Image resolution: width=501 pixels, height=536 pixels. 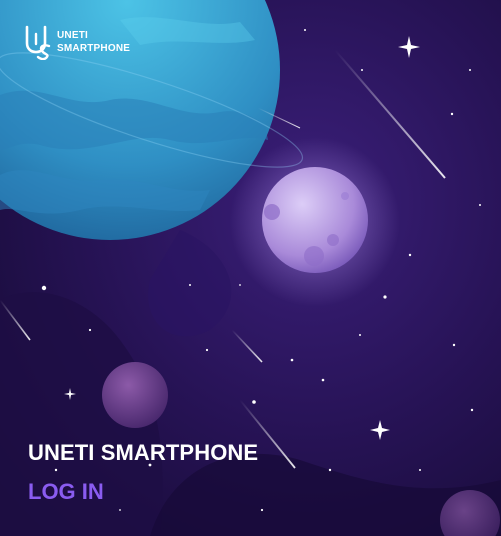 What do you see at coordinates (93, 42) in the screenshot?
I see `brand-name: UNETI SMARTPHONE` at bounding box center [93, 42].